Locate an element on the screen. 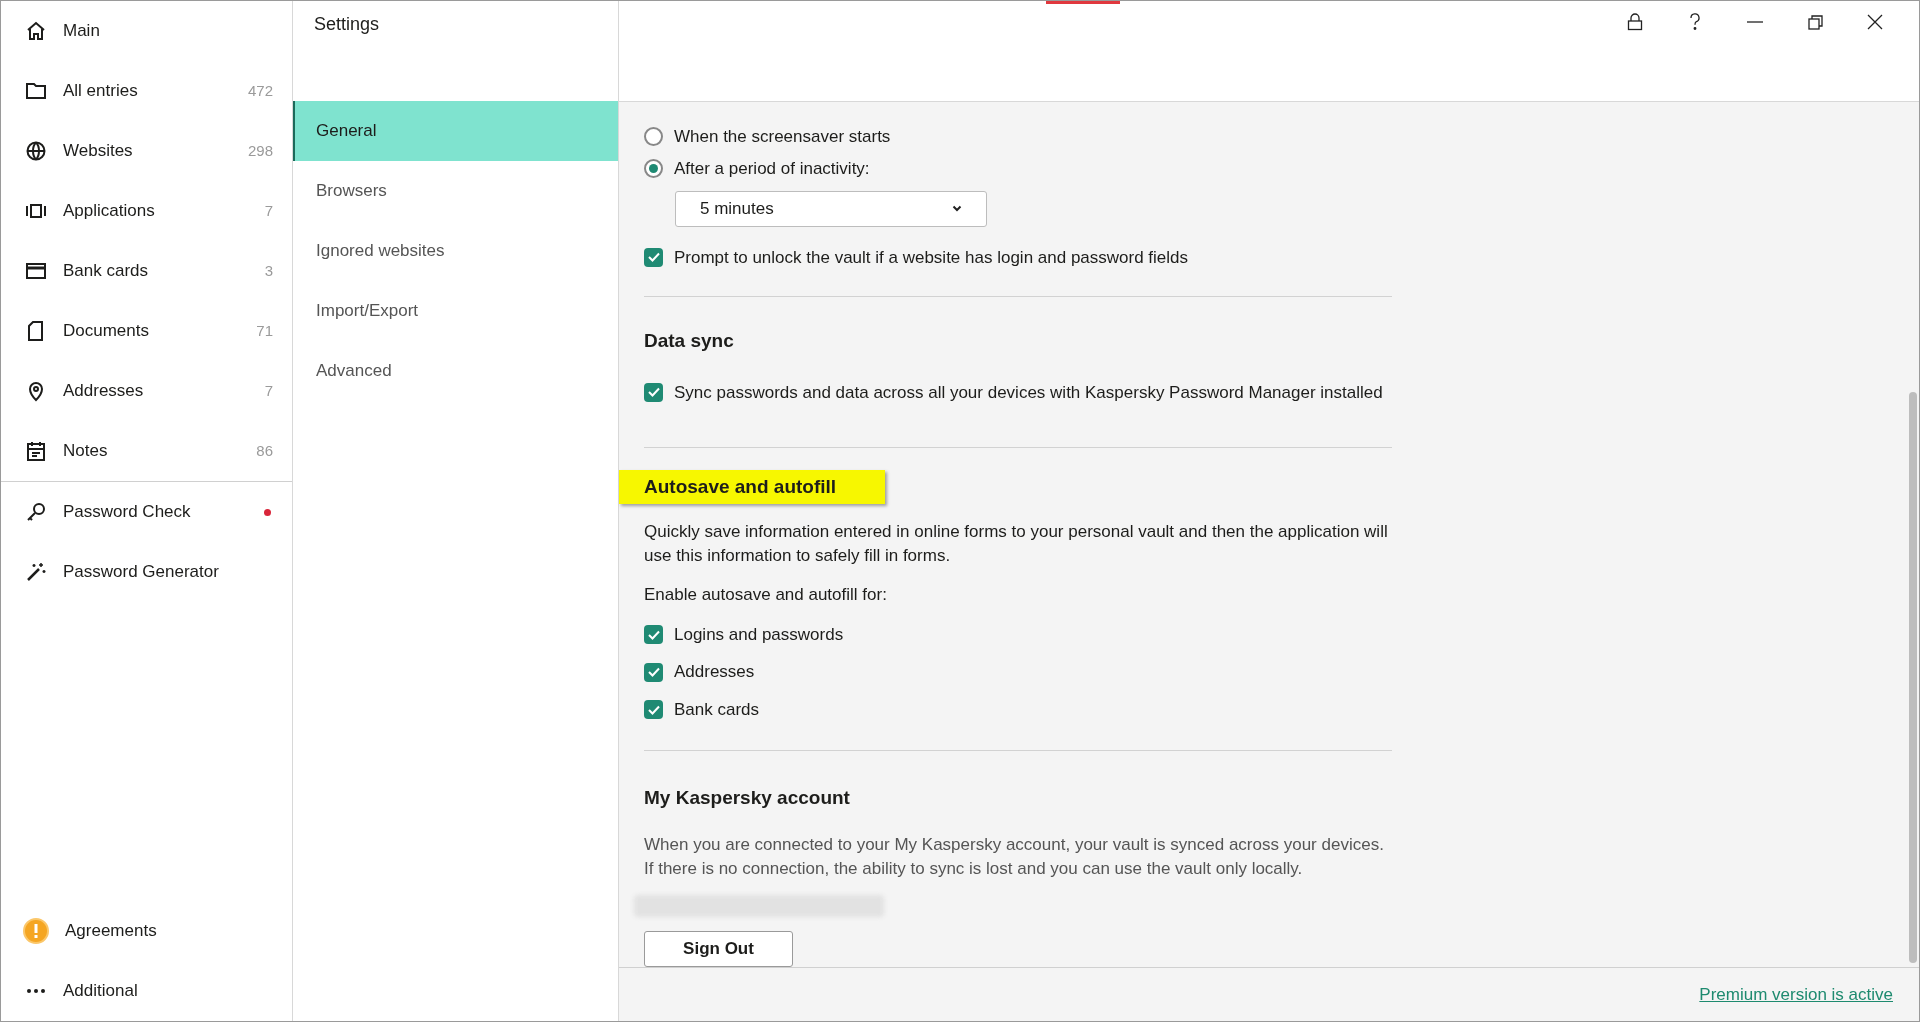 The width and height of the screenshot is (1920, 1022). sidebar-item: Agreements is located at coordinates (146, 931).